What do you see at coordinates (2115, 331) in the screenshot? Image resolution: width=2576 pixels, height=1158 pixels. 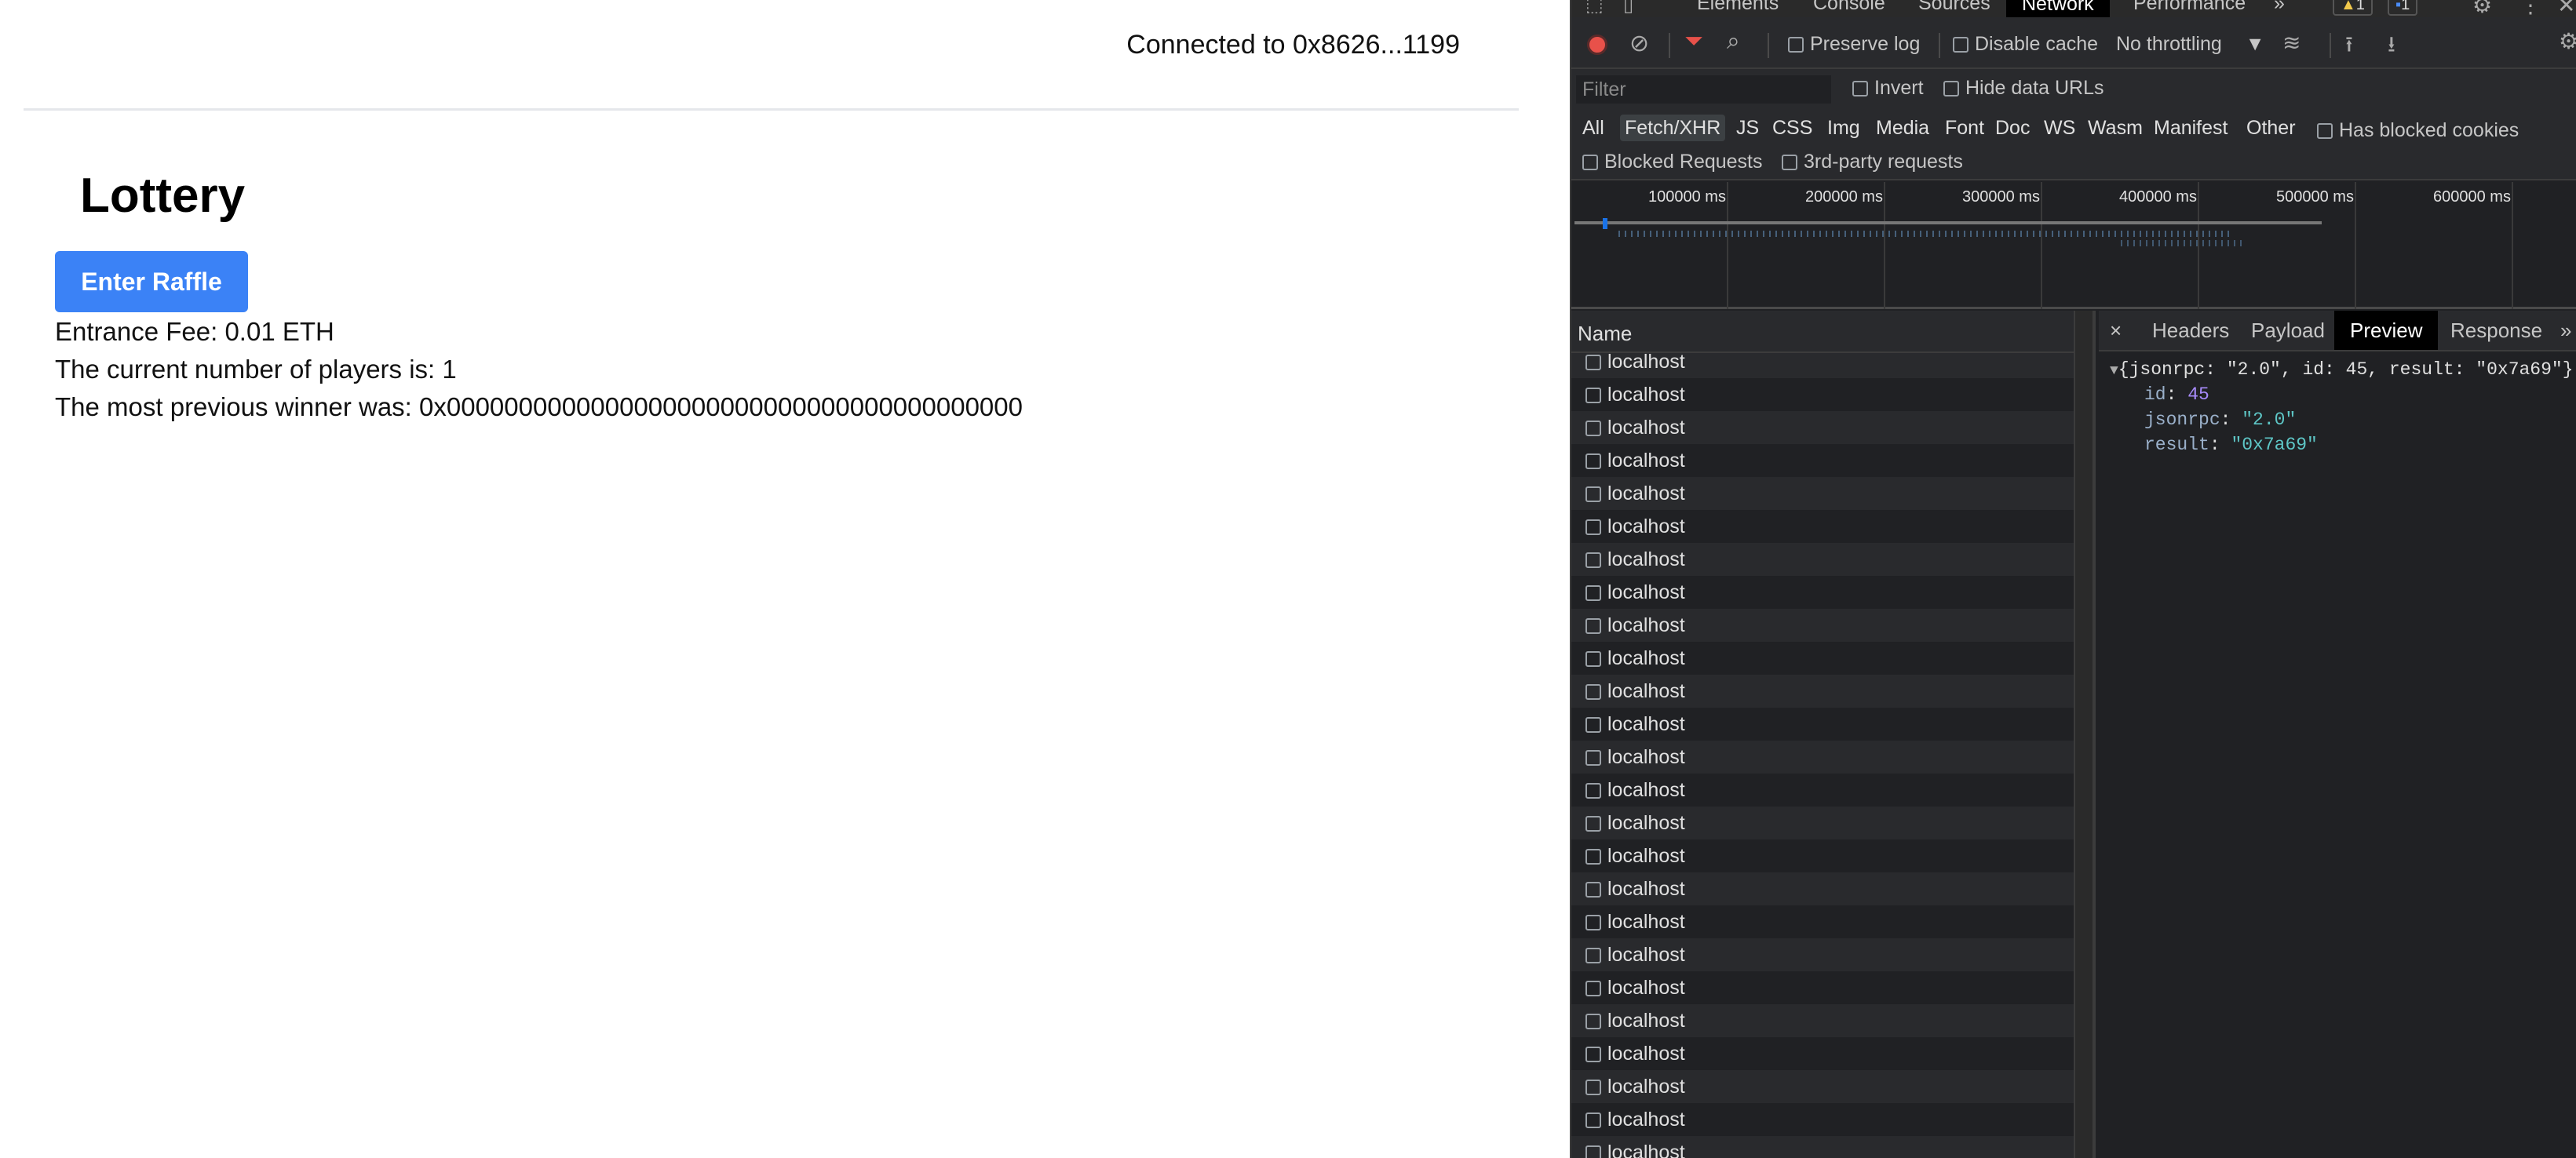 I see `close-detail-icon: ×` at bounding box center [2115, 331].